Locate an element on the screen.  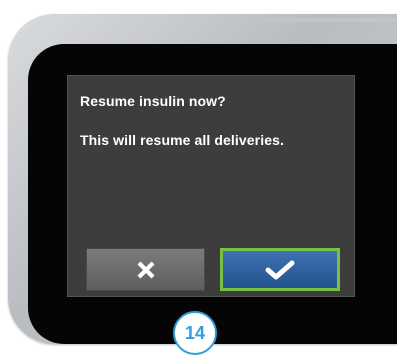
confirm-button is located at coordinates (280, 269).